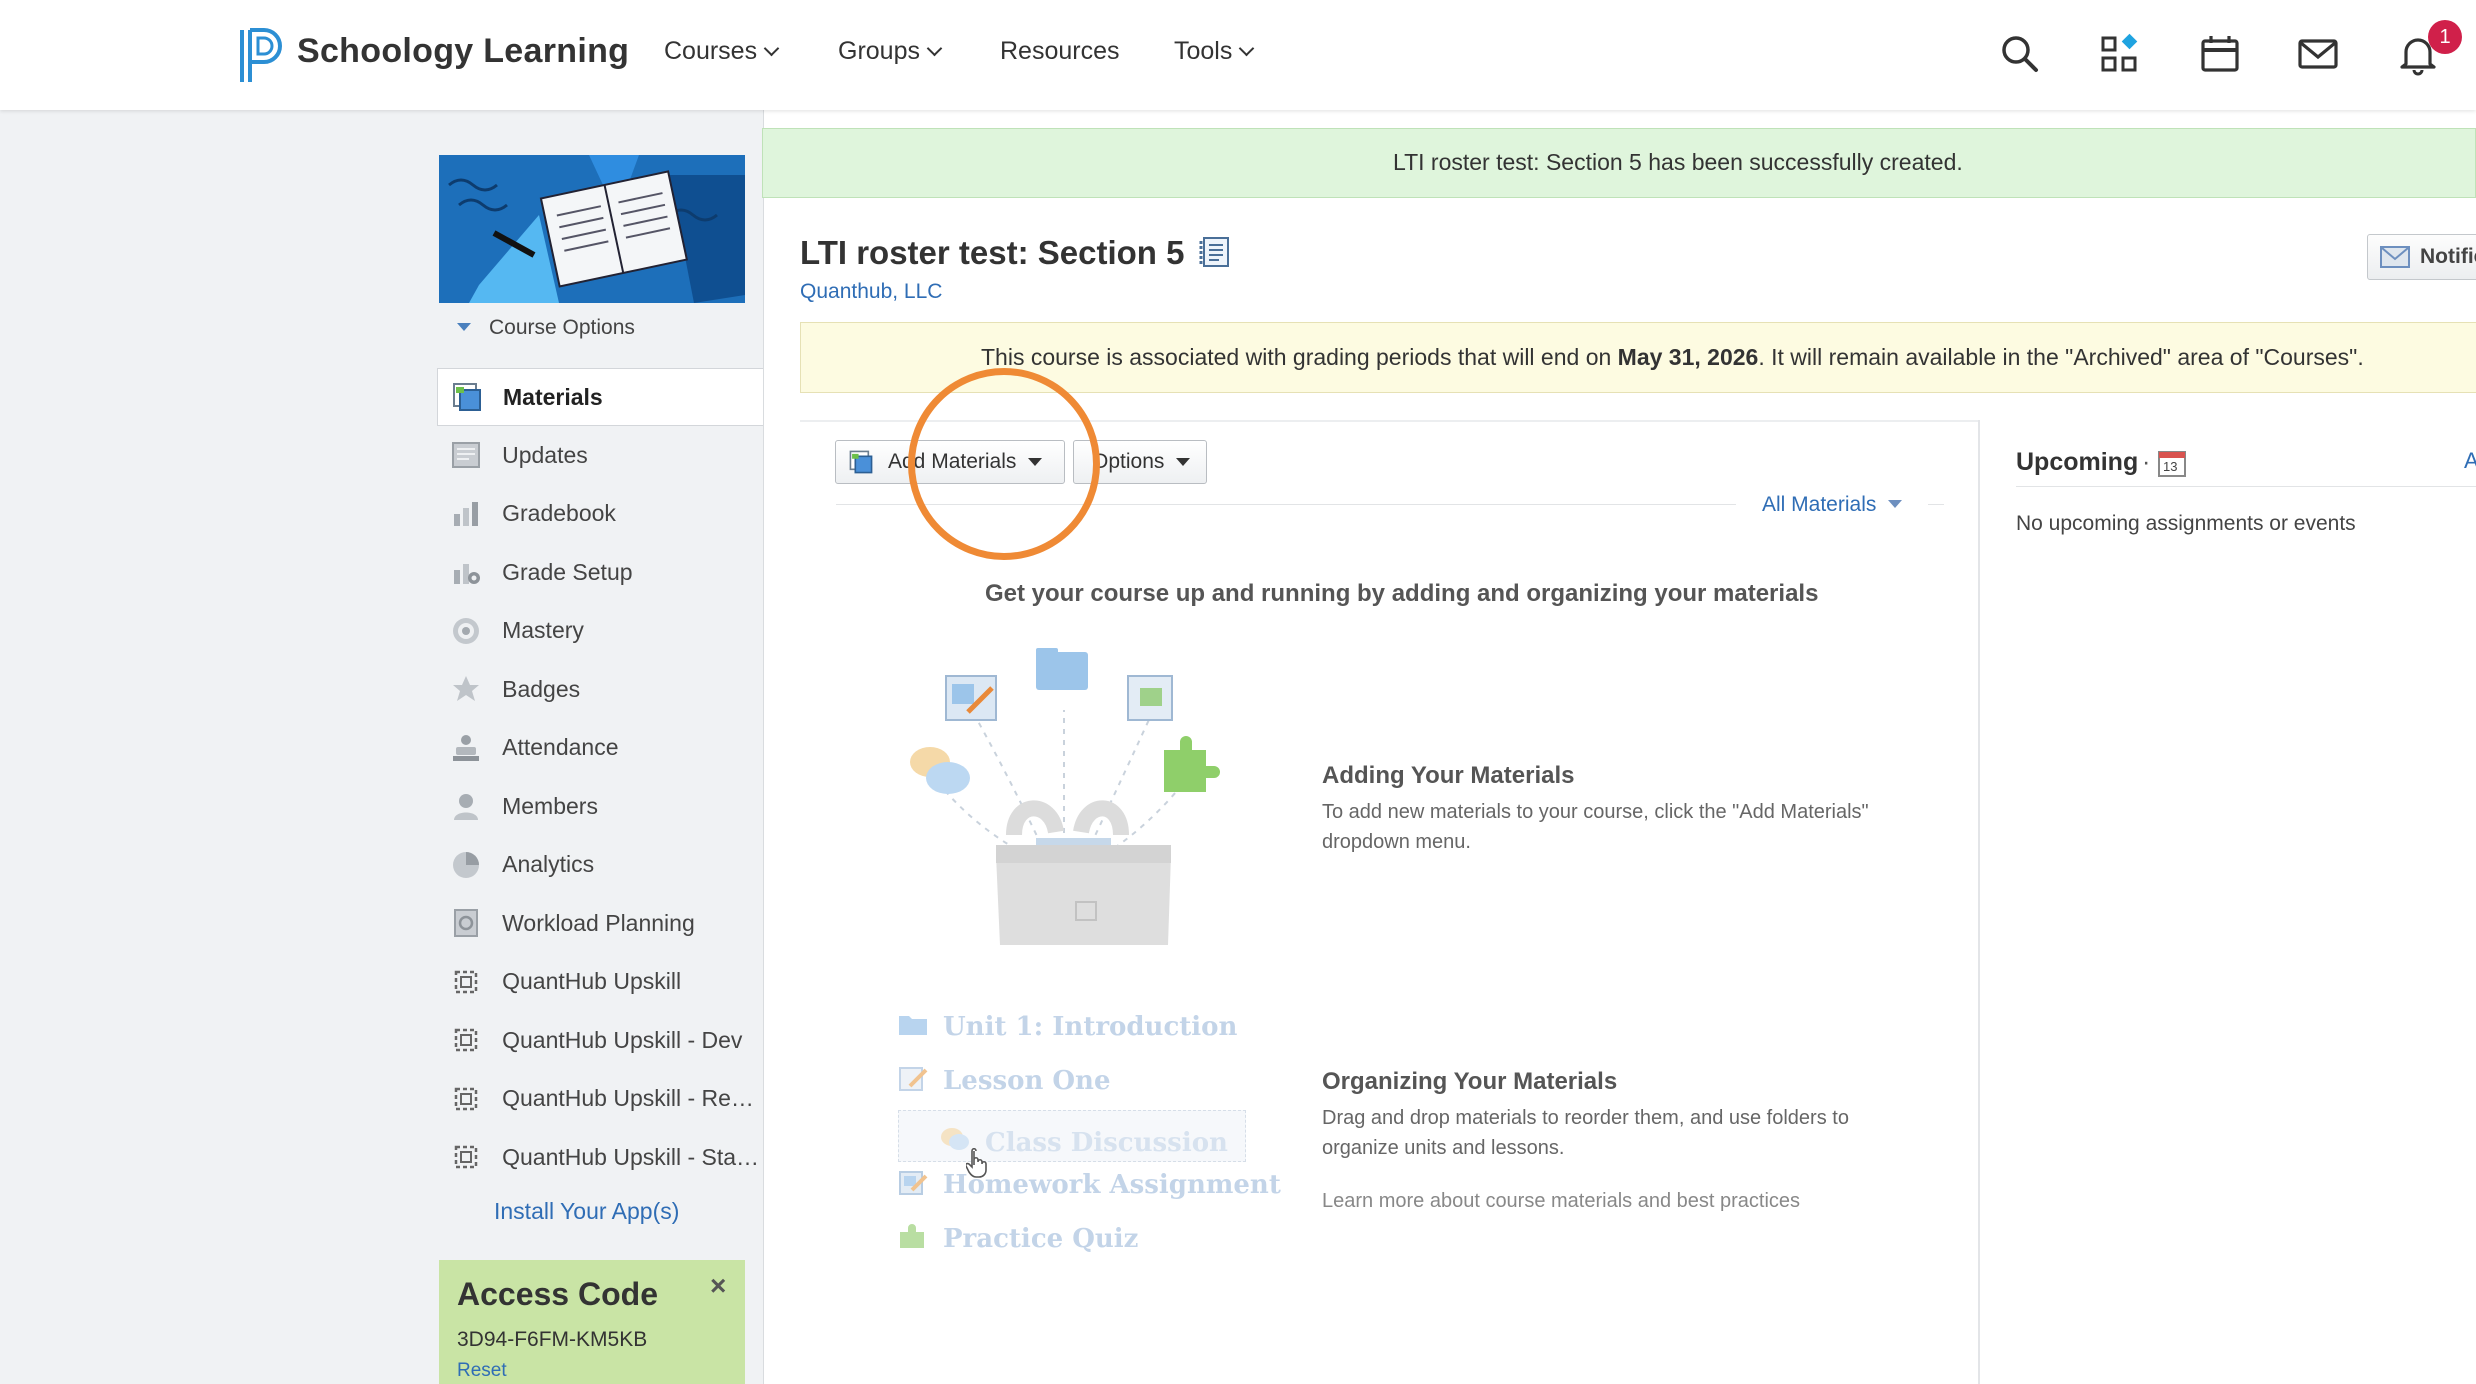 This screenshot has width=2476, height=1384. I want to click on sidebar-item-label: Members, so click(550, 805).